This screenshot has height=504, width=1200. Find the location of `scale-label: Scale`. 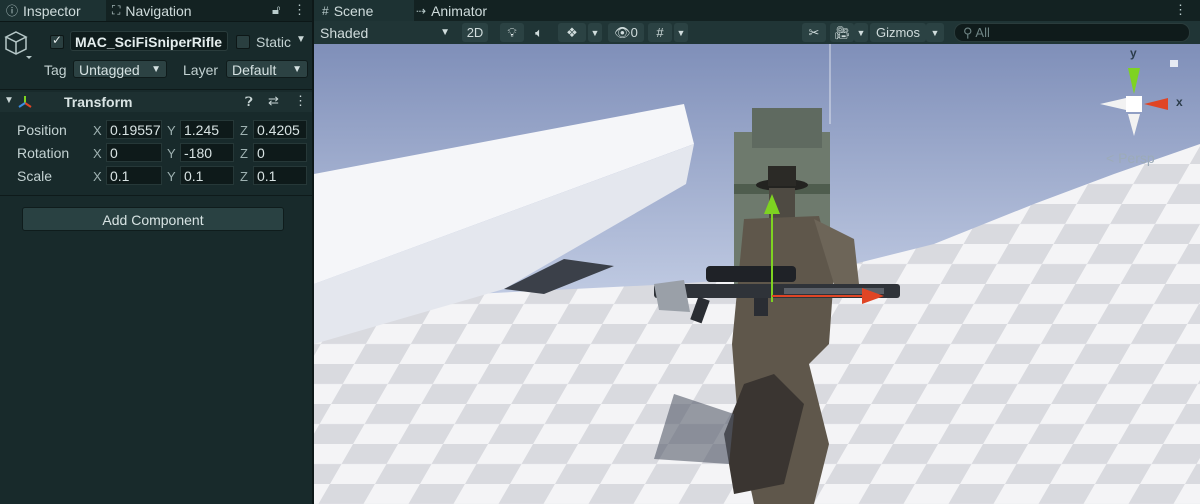

scale-label: Scale is located at coordinates (35, 176).